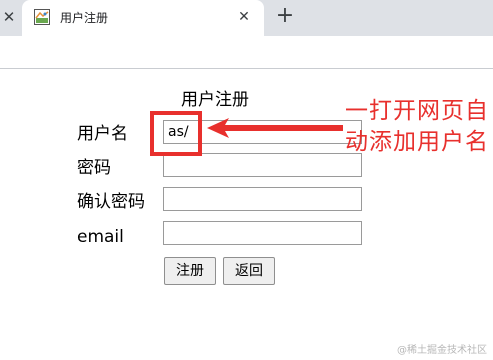 The width and height of the screenshot is (493, 360). I want to click on username-label: 用户名, so click(102, 134).